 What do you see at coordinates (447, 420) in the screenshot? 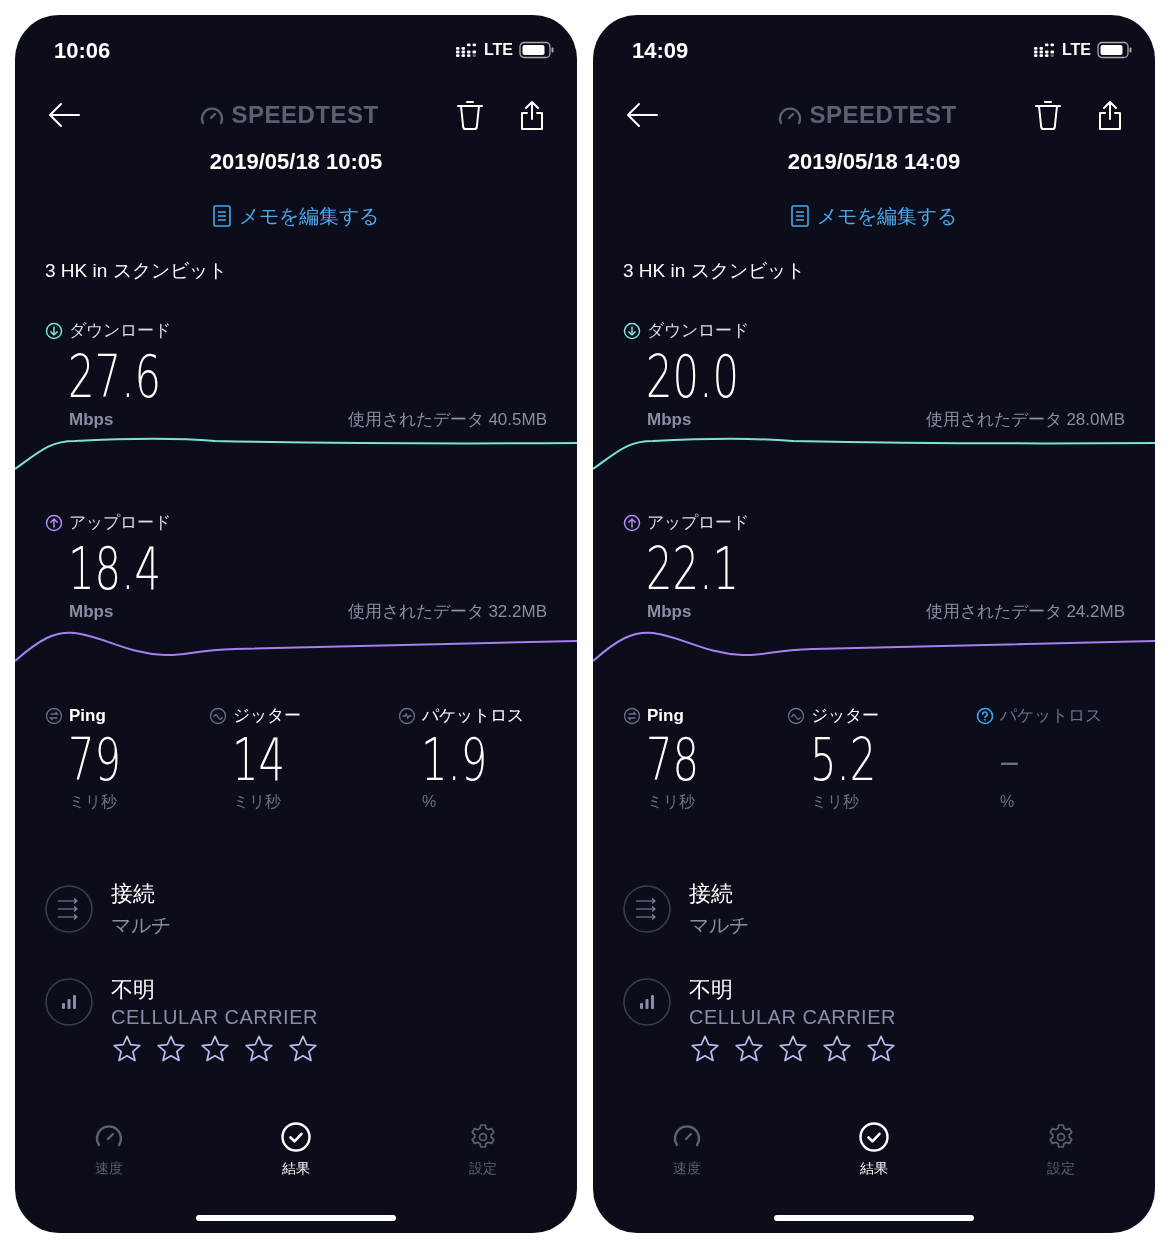
I see `data-used-text: 使用されたデータ 40.5MB` at bounding box center [447, 420].